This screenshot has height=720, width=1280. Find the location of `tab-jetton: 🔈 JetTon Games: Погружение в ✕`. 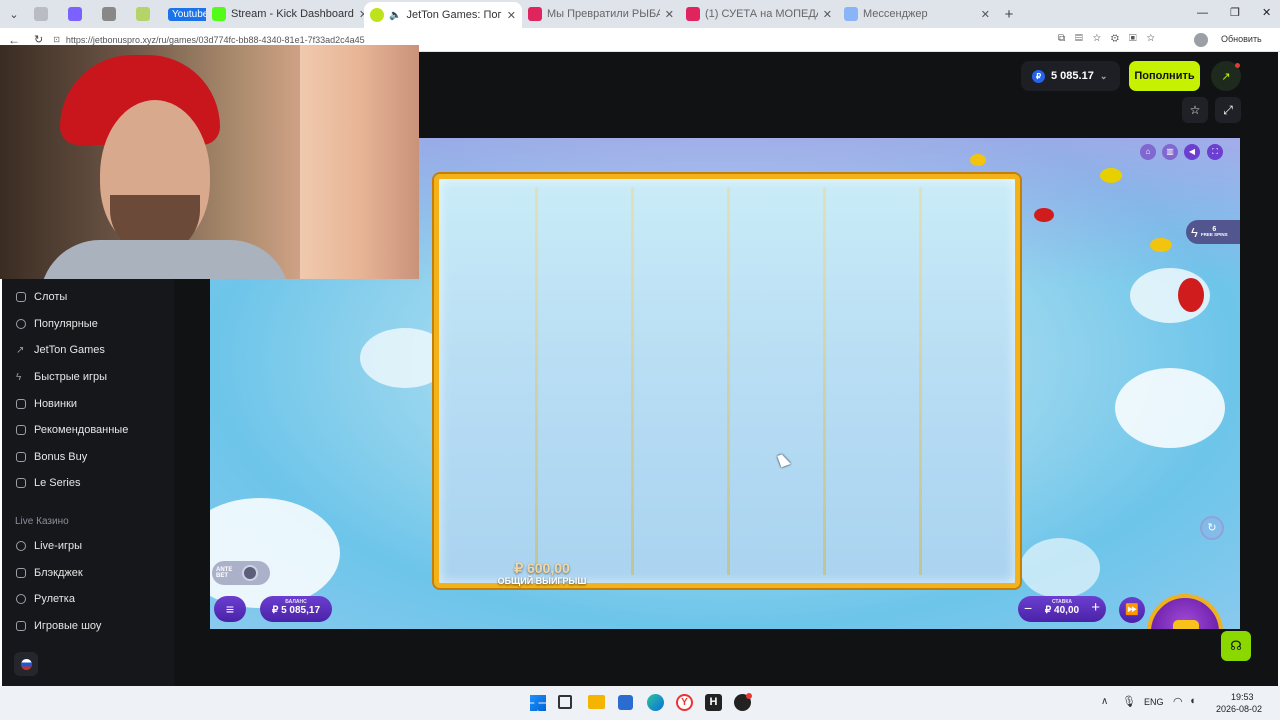

tab-jetton: 🔈 JetTon Games: Погружение в ✕ is located at coordinates (443, 15).